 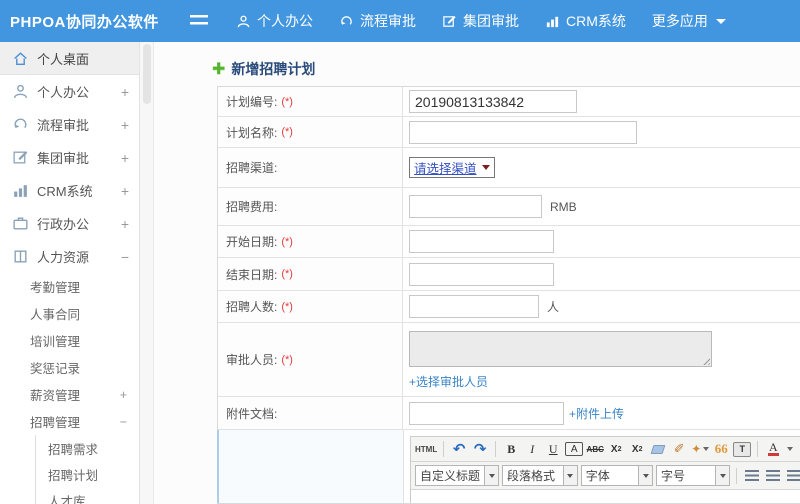 I want to click on form-row-plan-name: 计划名称: (*), so click(x=509, y=132).